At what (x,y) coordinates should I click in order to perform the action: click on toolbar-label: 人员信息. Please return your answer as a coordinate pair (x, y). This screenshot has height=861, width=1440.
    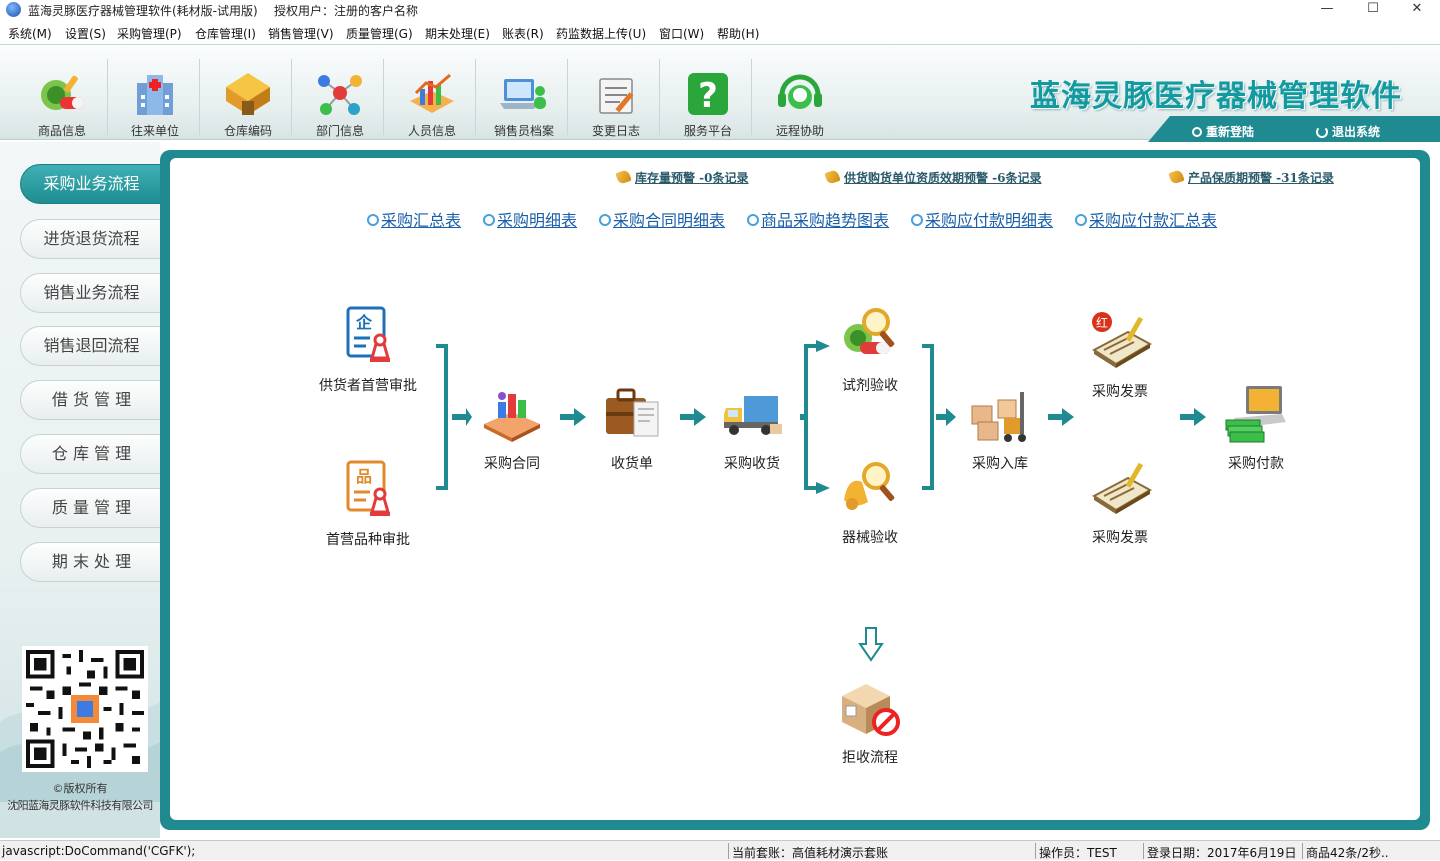
    Looking at the image, I should click on (431, 131).